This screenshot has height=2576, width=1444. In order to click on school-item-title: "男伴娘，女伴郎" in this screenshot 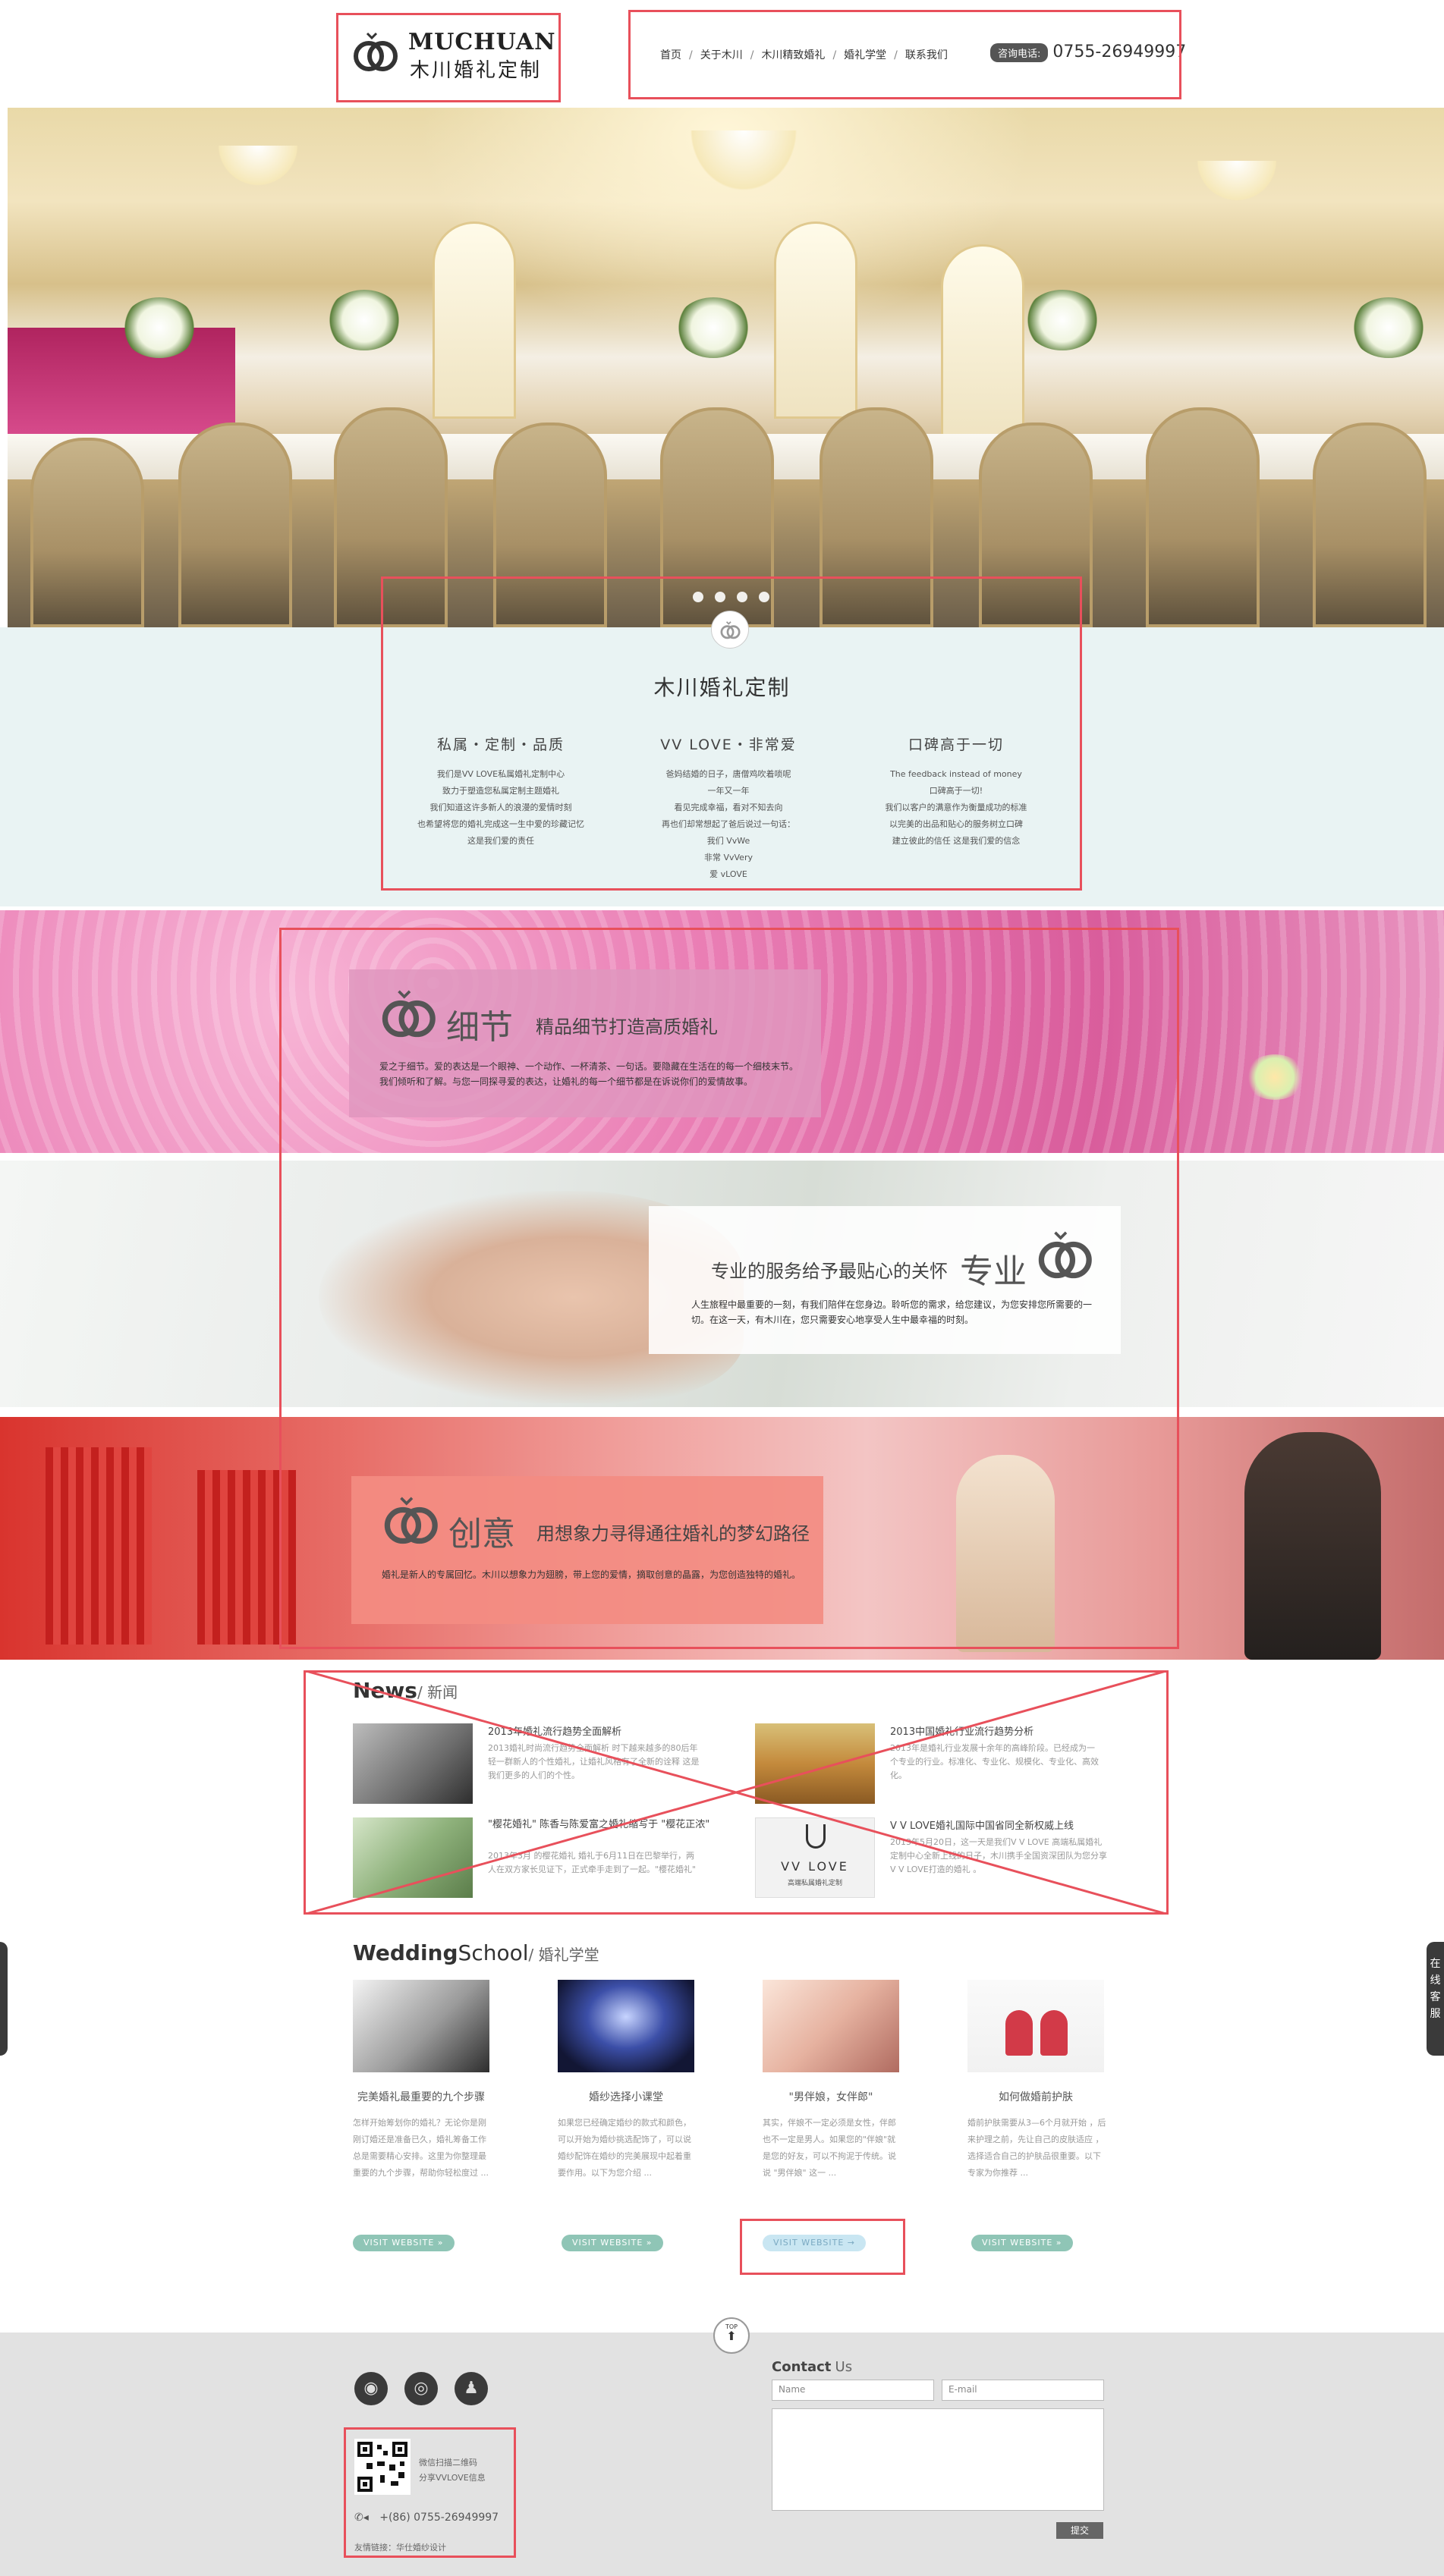, I will do `click(831, 2096)`.